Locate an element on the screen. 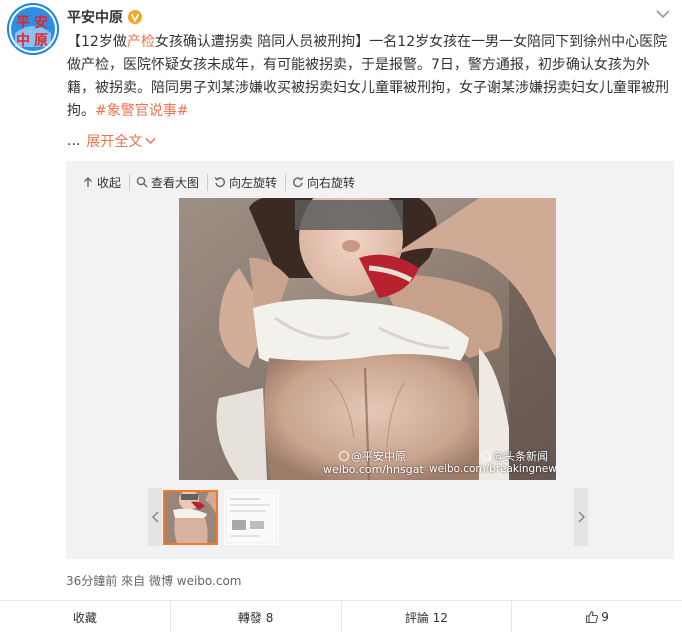 This screenshot has height=632, width=682. post-source: 微博 weibo.com is located at coordinates (195, 581).